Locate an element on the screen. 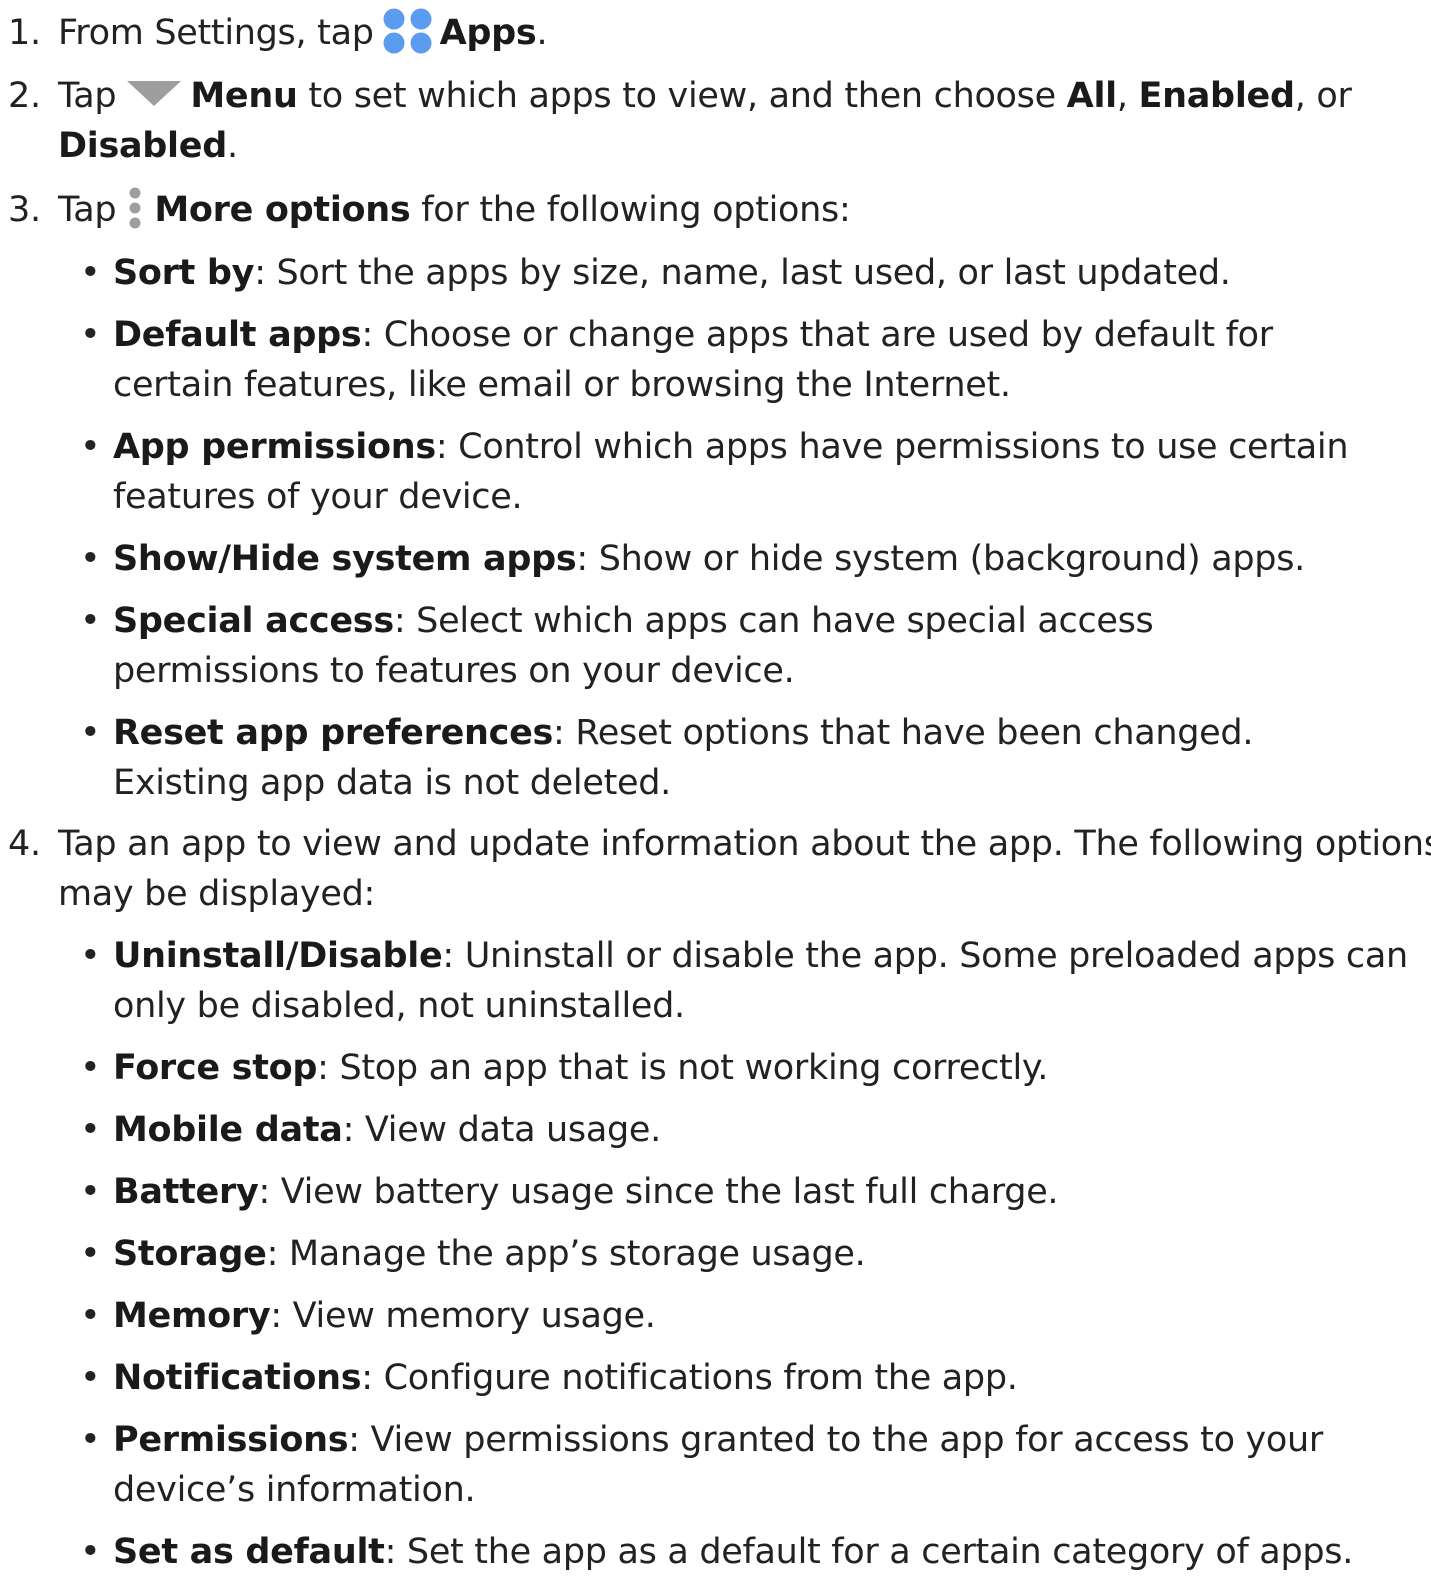 This screenshot has width=1431, height=1577. option-term: Special access is located at coordinates (253, 621).